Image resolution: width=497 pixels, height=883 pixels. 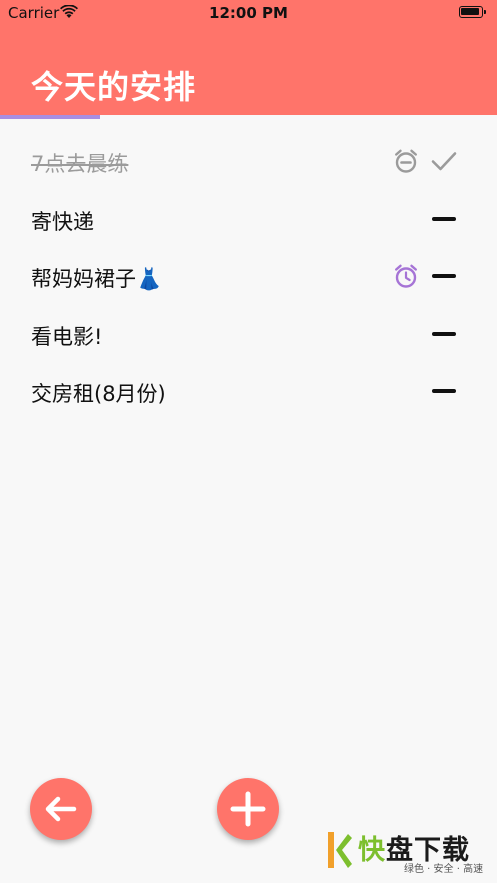 What do you see at coordinates (50, 117) in the screenshot?
I see `tab-indicator` at bounding box center [50, 117].